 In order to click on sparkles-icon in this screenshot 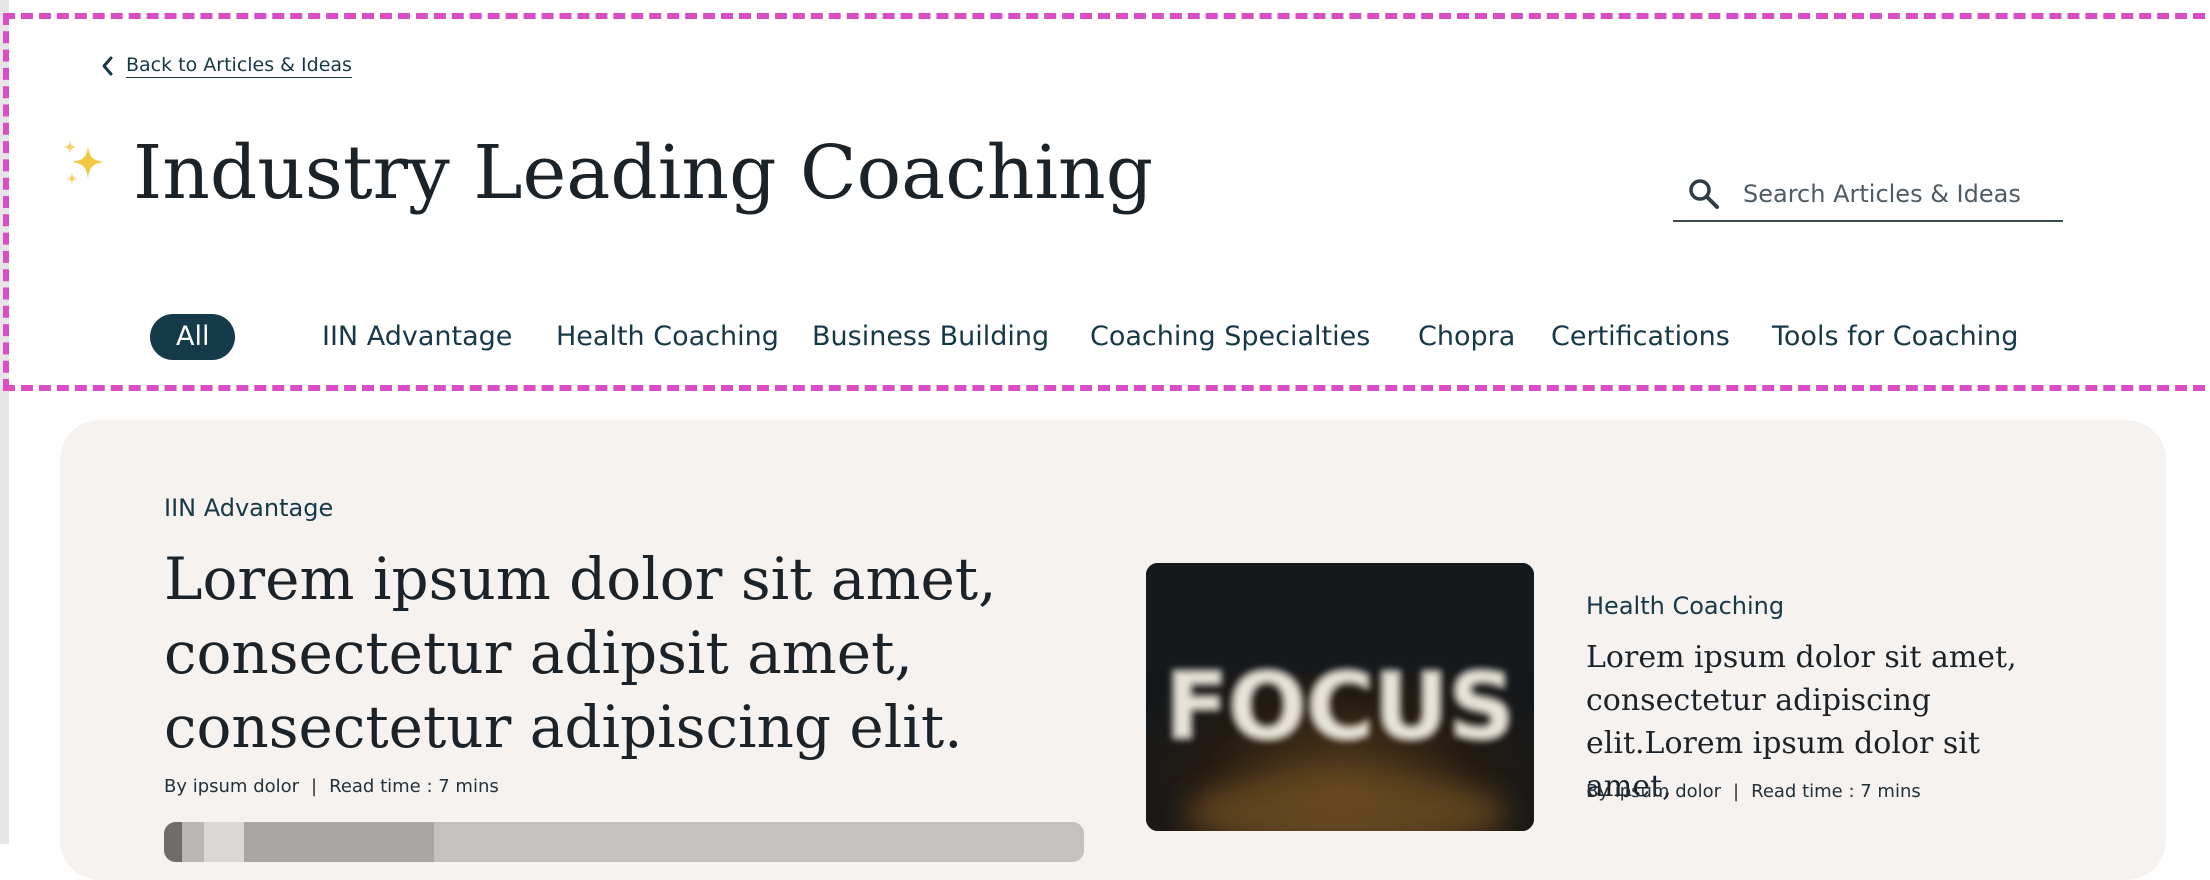, I will do `click(83, 162)`.